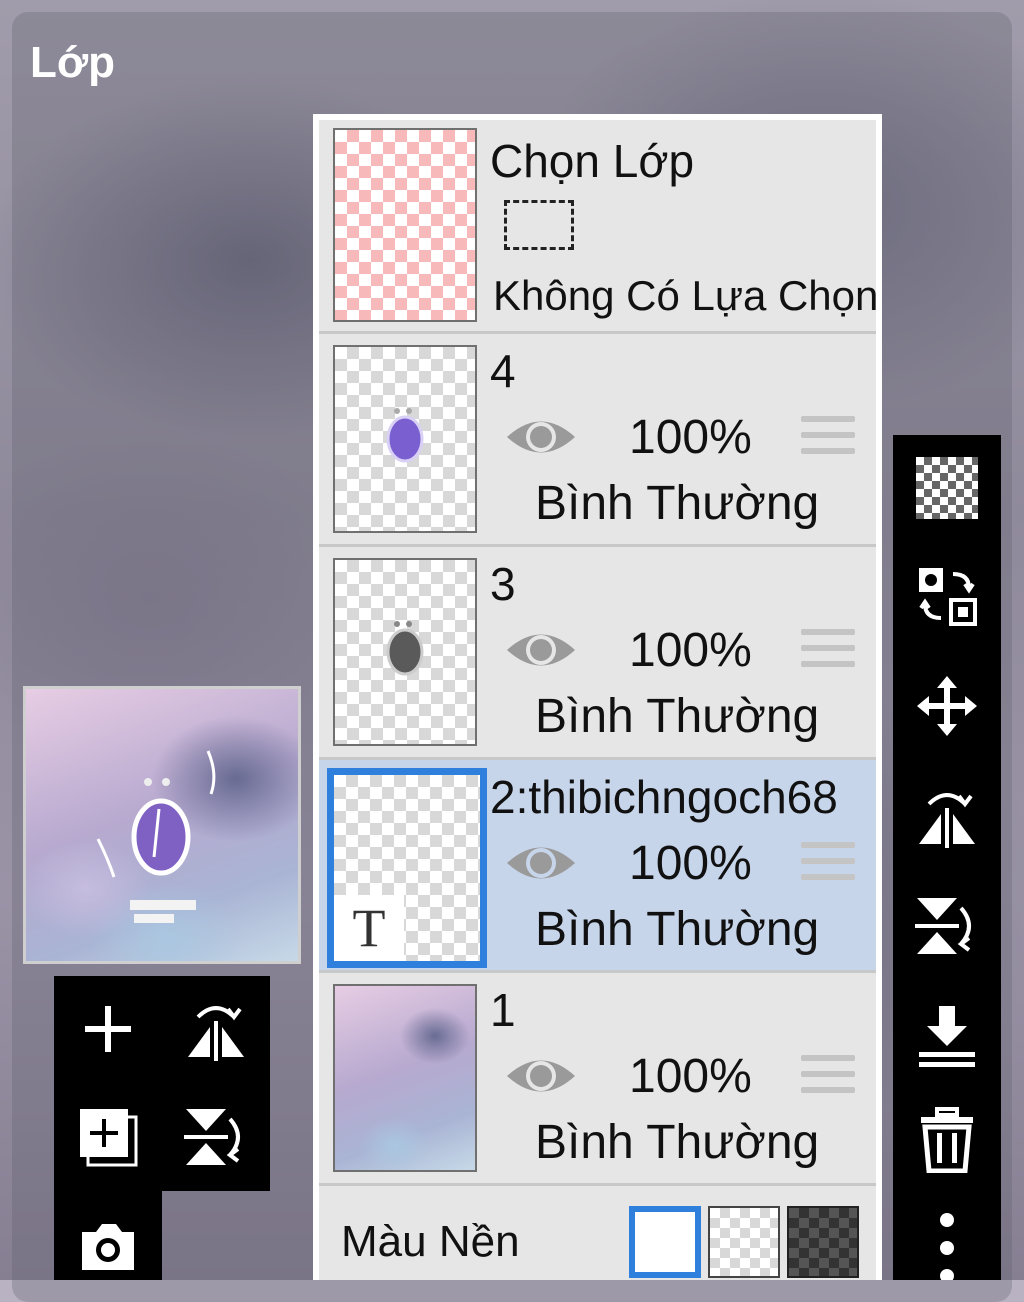 The image size is (1024, 1302). I want to click on background-dark-swatch, so click(823, 1242).